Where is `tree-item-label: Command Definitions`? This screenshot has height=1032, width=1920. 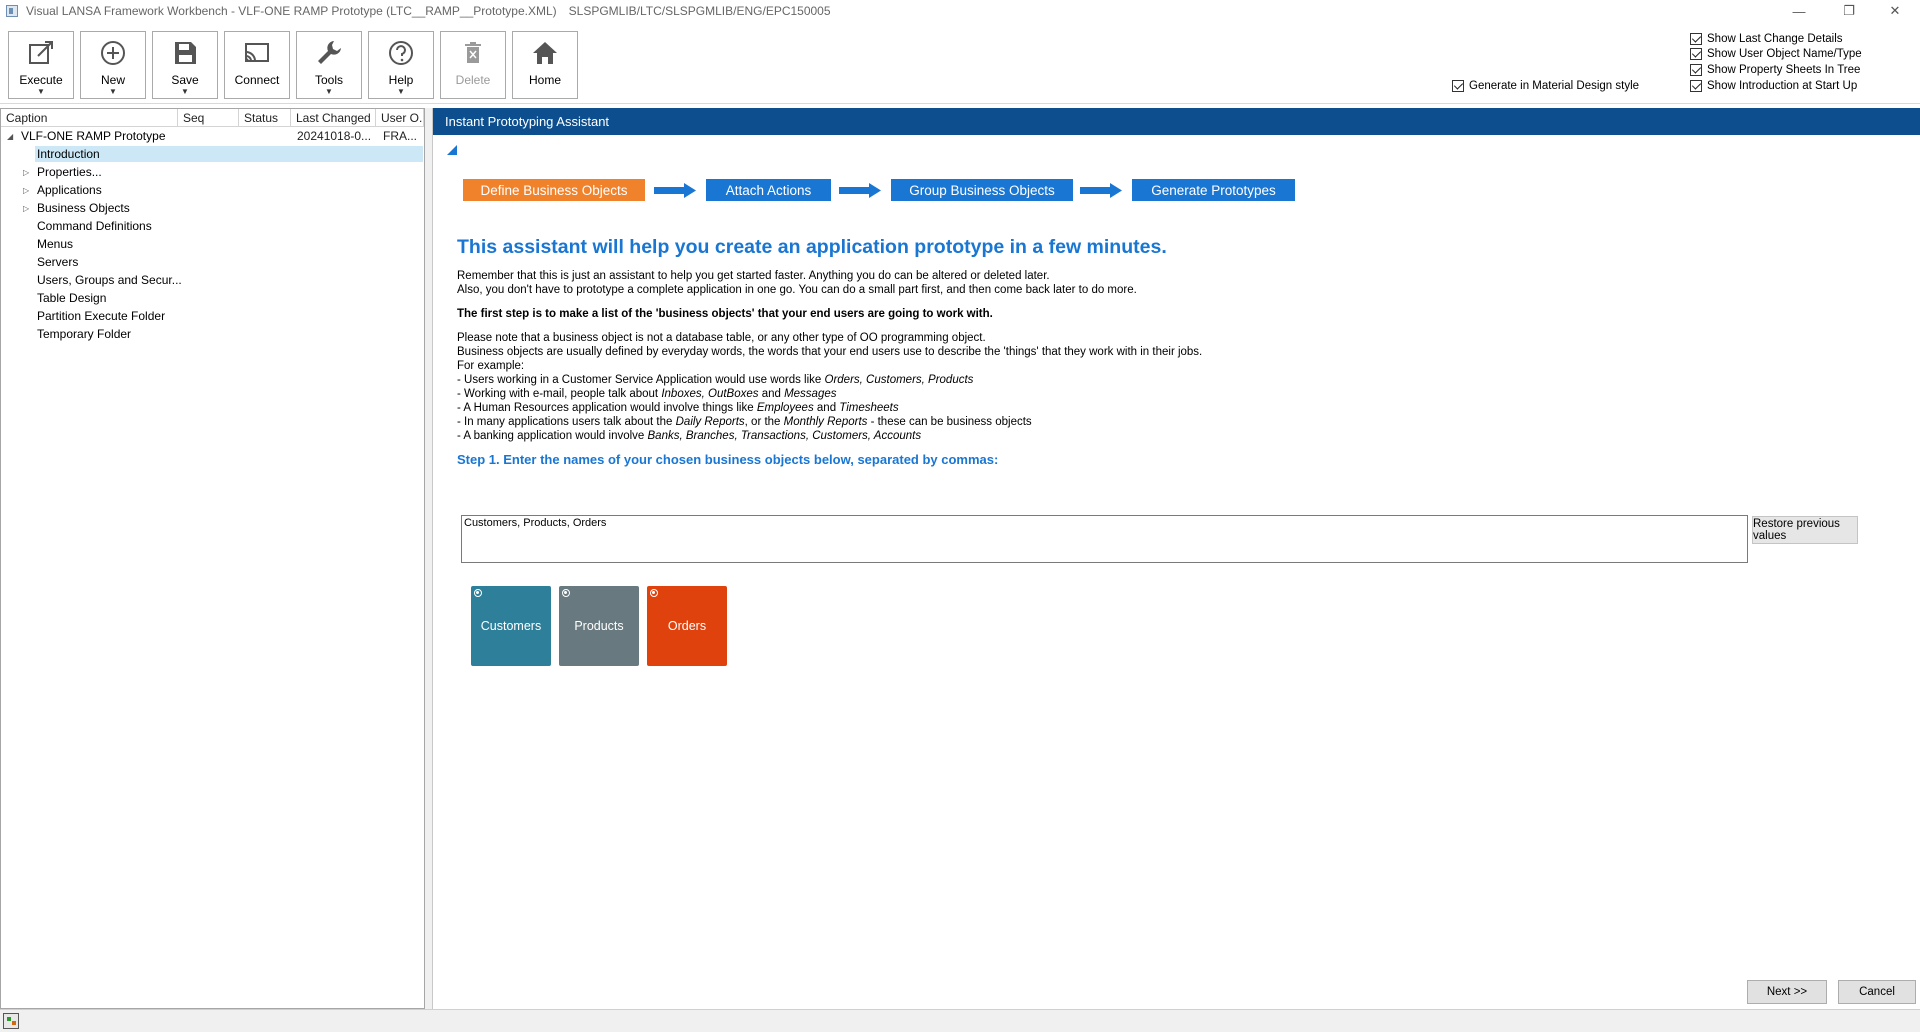
tree-item-label: Command Definitions is located at coordinates (94, 226).